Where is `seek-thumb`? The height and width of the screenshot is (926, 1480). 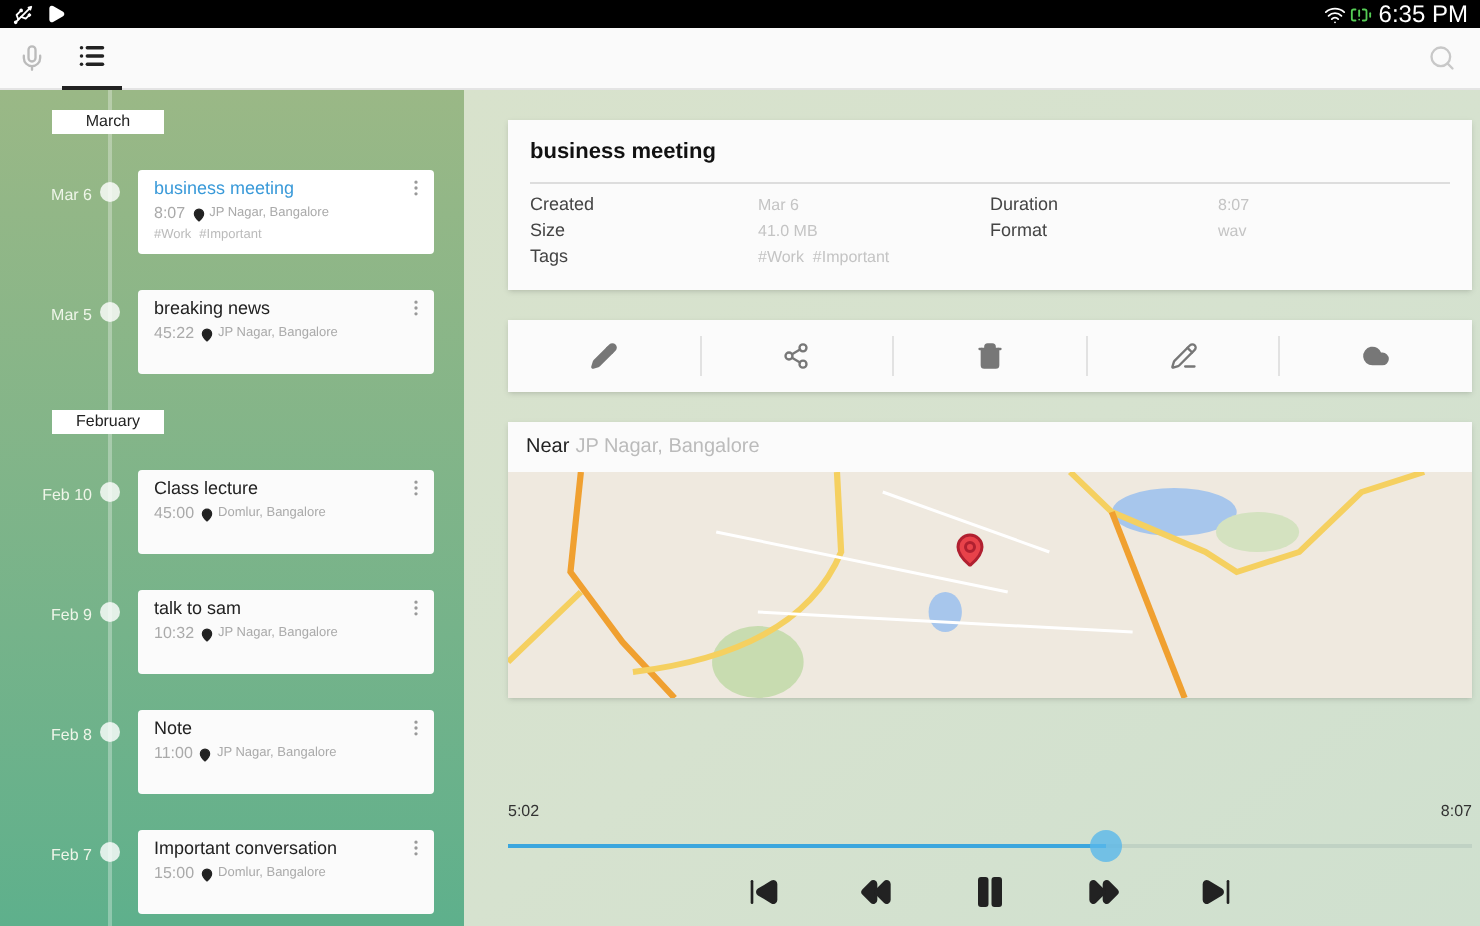 seek-thumb is located at coordinates (1105, 846).